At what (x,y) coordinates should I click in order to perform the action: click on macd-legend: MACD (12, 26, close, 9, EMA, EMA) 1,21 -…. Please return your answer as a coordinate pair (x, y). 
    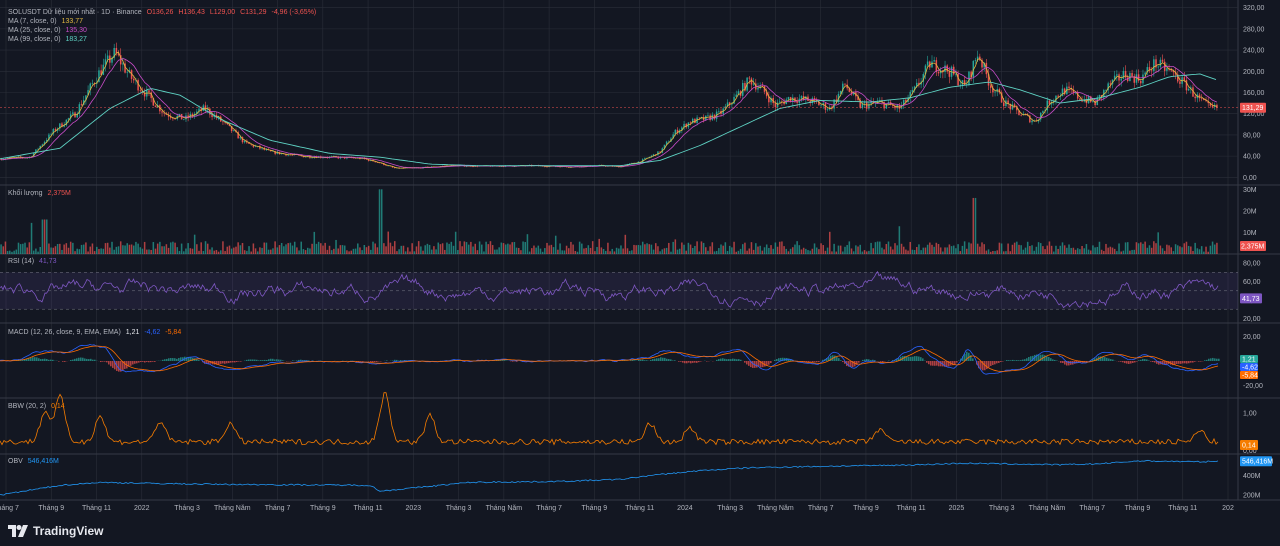
    Looking at the image, I should click on (96, 332).